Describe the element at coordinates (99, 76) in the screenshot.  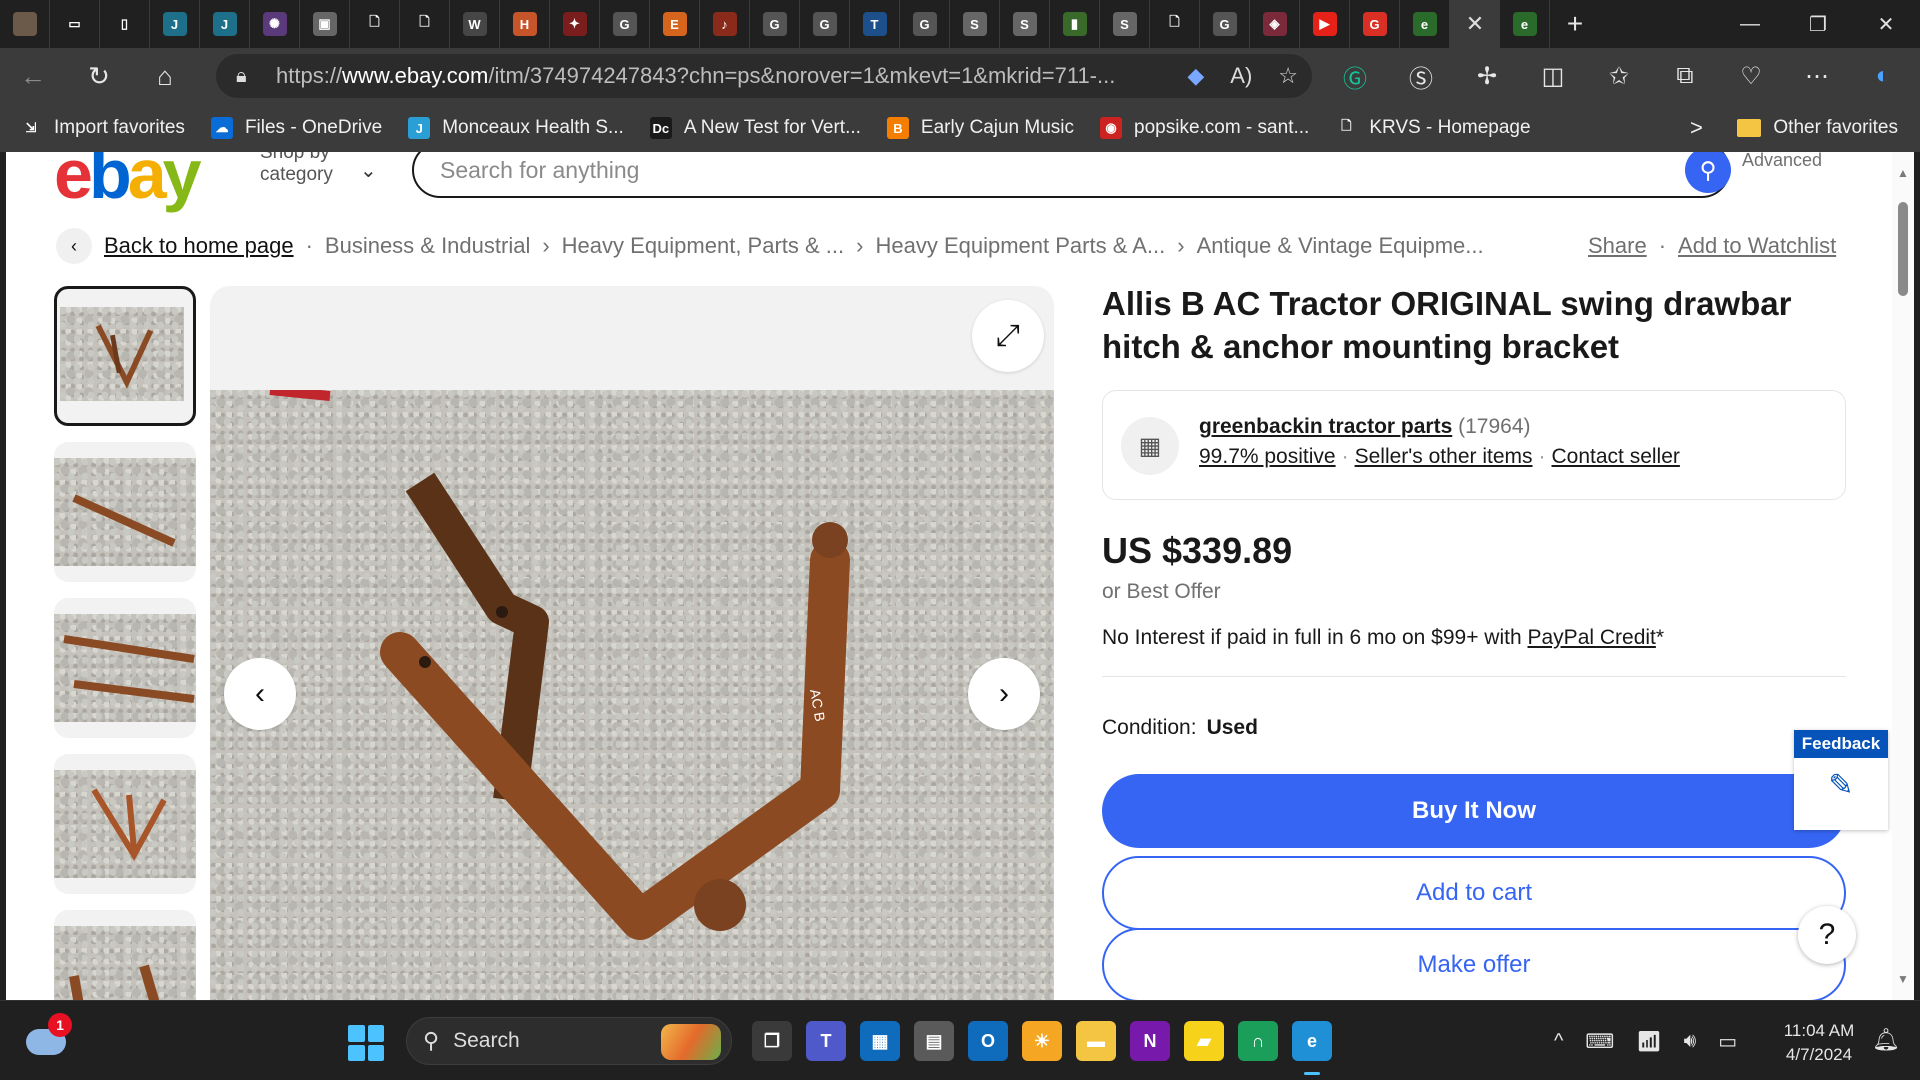
I see `refresh-icon: ↻` at that location.